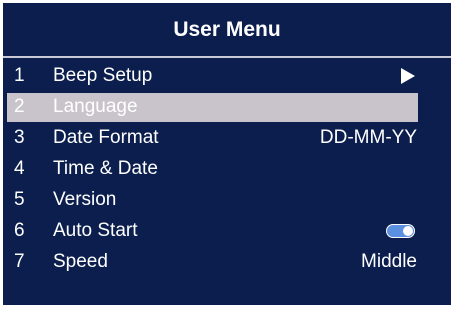 This screenshot has height=309, width=454. I want to click on menu-item-number: 5, so click(19, 199).